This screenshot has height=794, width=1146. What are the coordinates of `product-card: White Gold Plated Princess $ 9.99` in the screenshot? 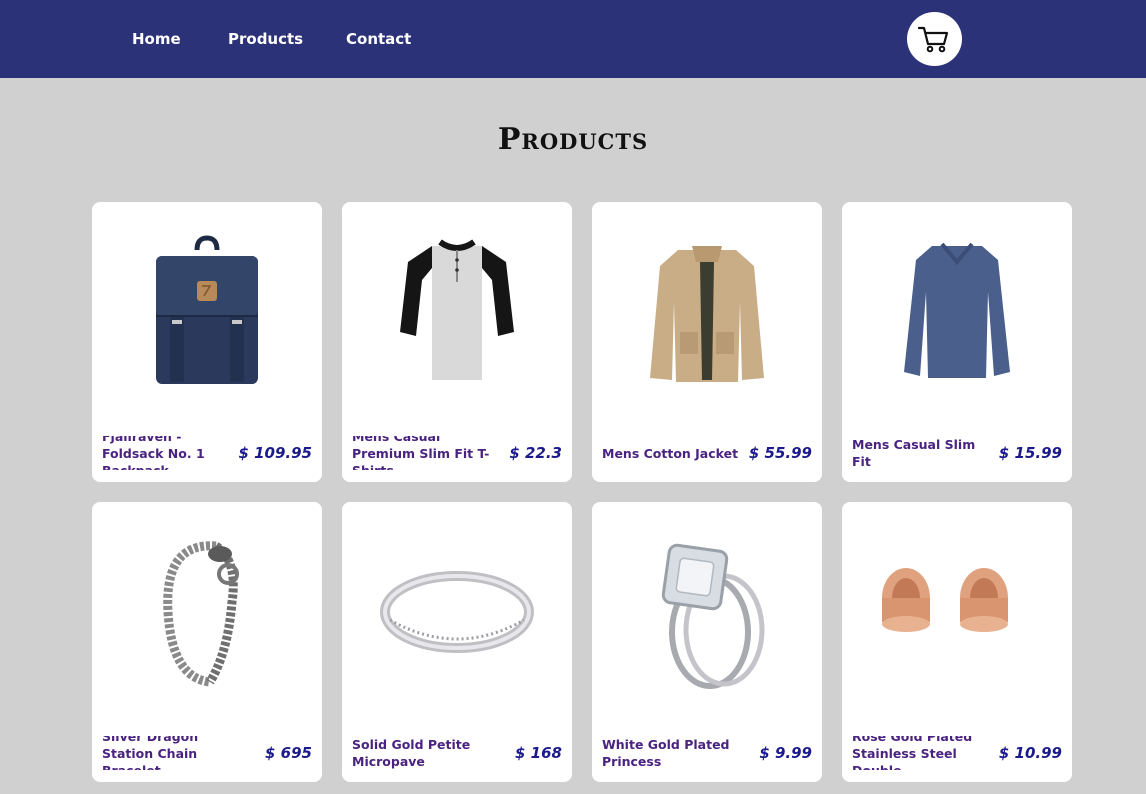 It's located at (707, 642).